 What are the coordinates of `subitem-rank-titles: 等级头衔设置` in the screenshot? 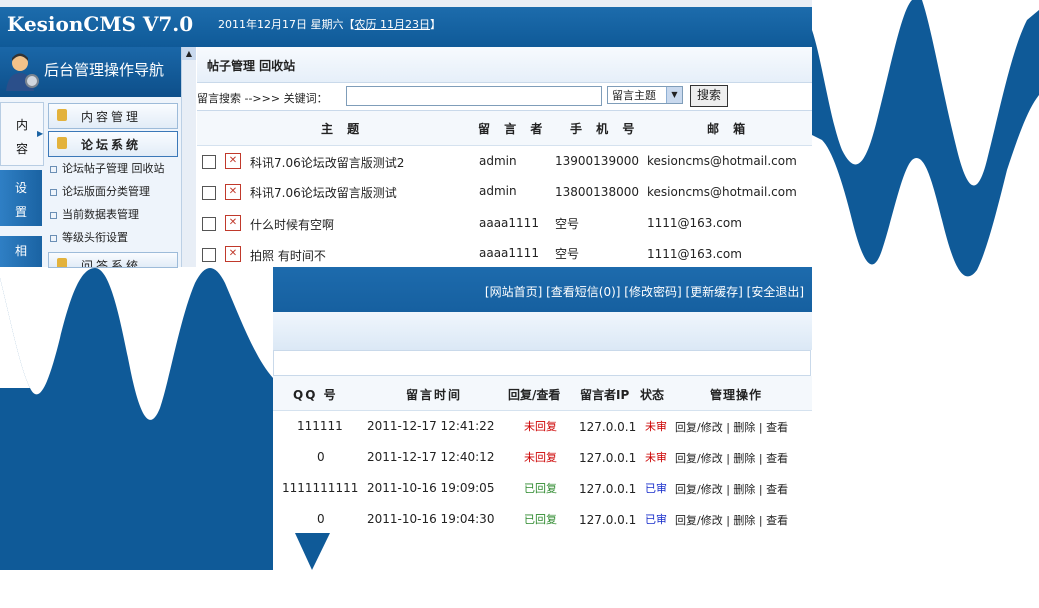 It's located at (89, 237).